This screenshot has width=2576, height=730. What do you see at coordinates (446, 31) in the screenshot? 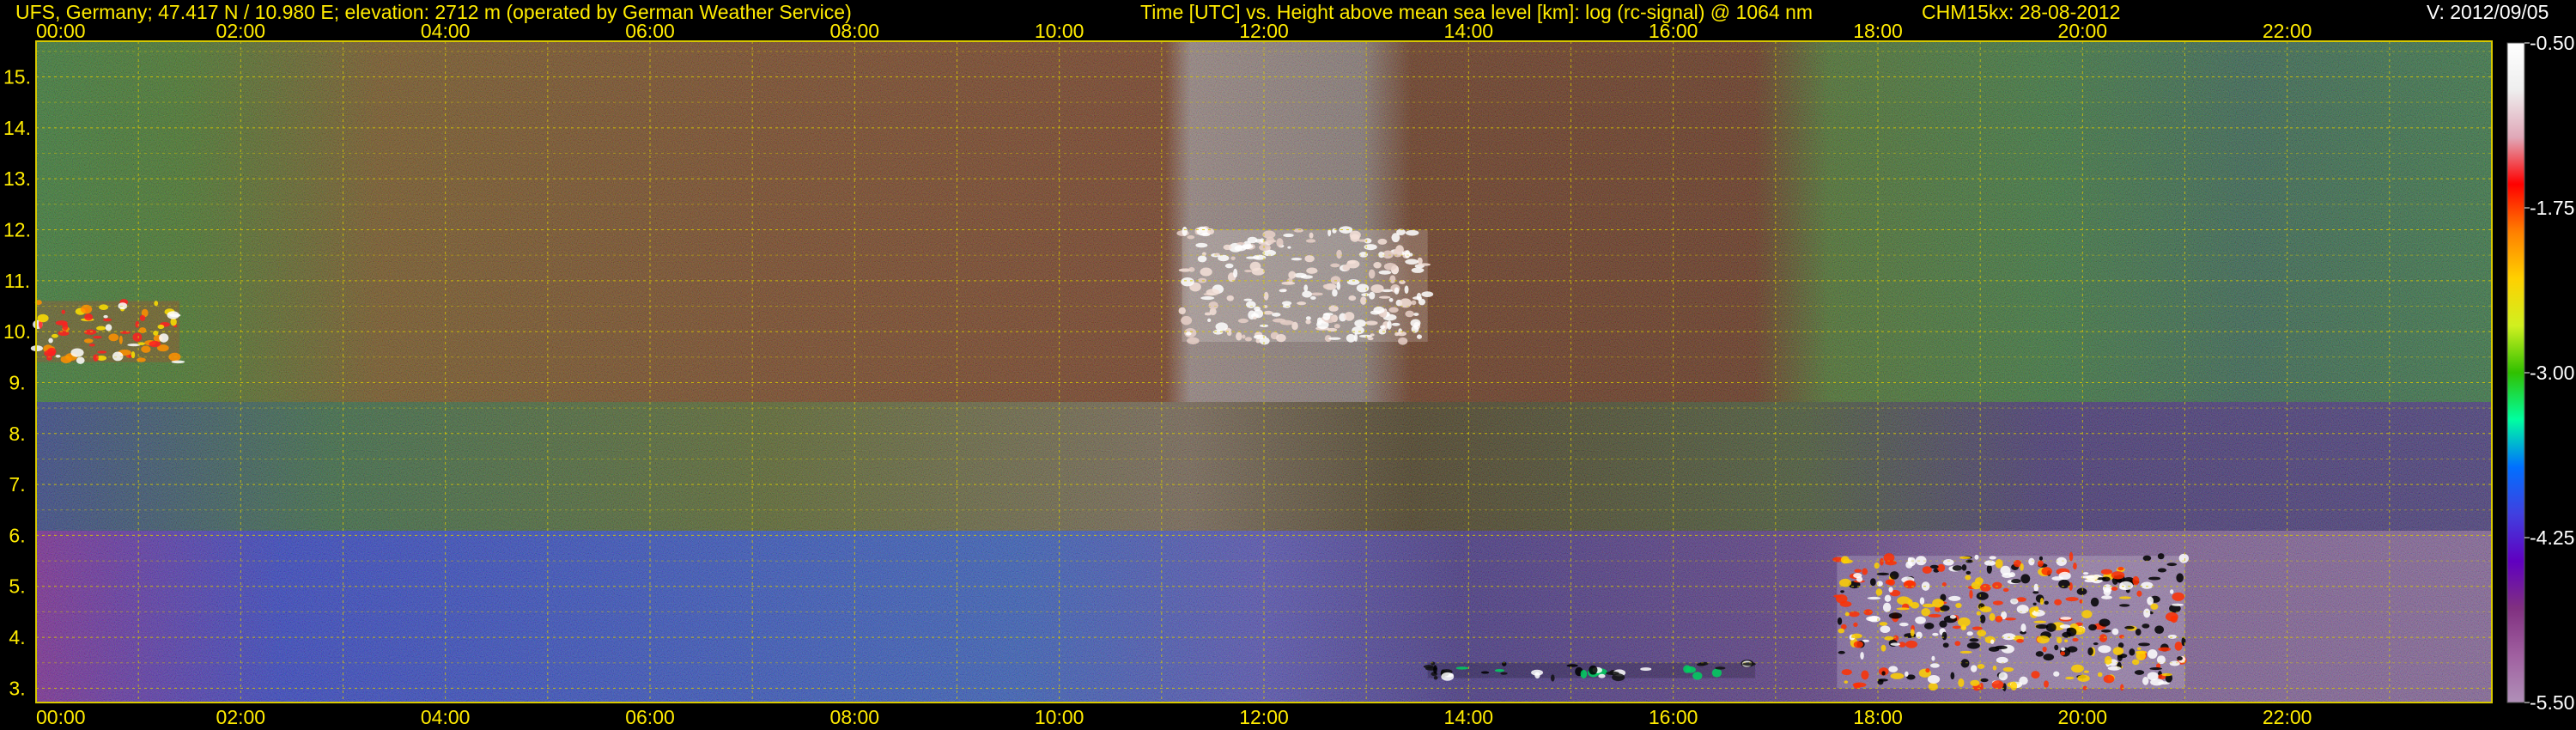
I see `x-tick-label-top: 04:00` at bounding box center [446, 31].